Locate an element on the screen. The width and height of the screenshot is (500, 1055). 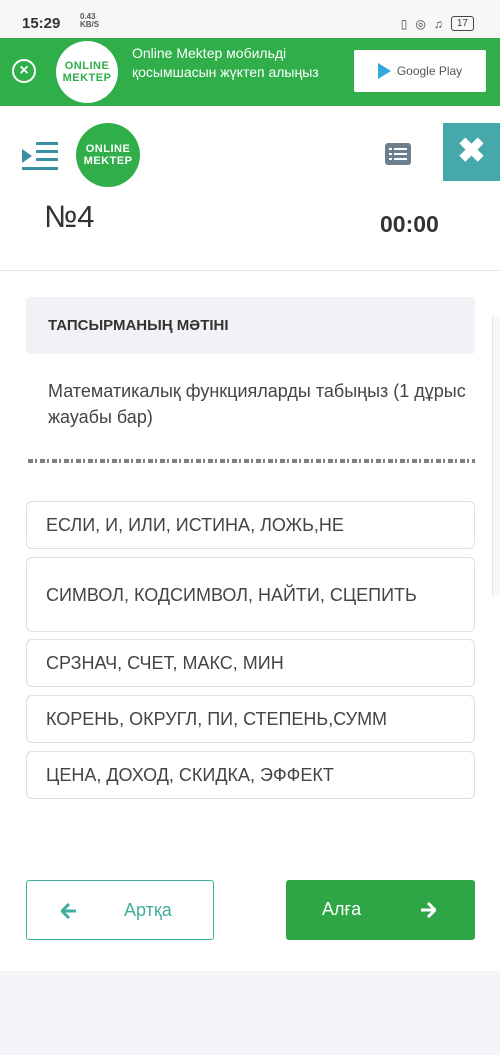
google-play-label: Google Play is located at coordinates (429, 71).